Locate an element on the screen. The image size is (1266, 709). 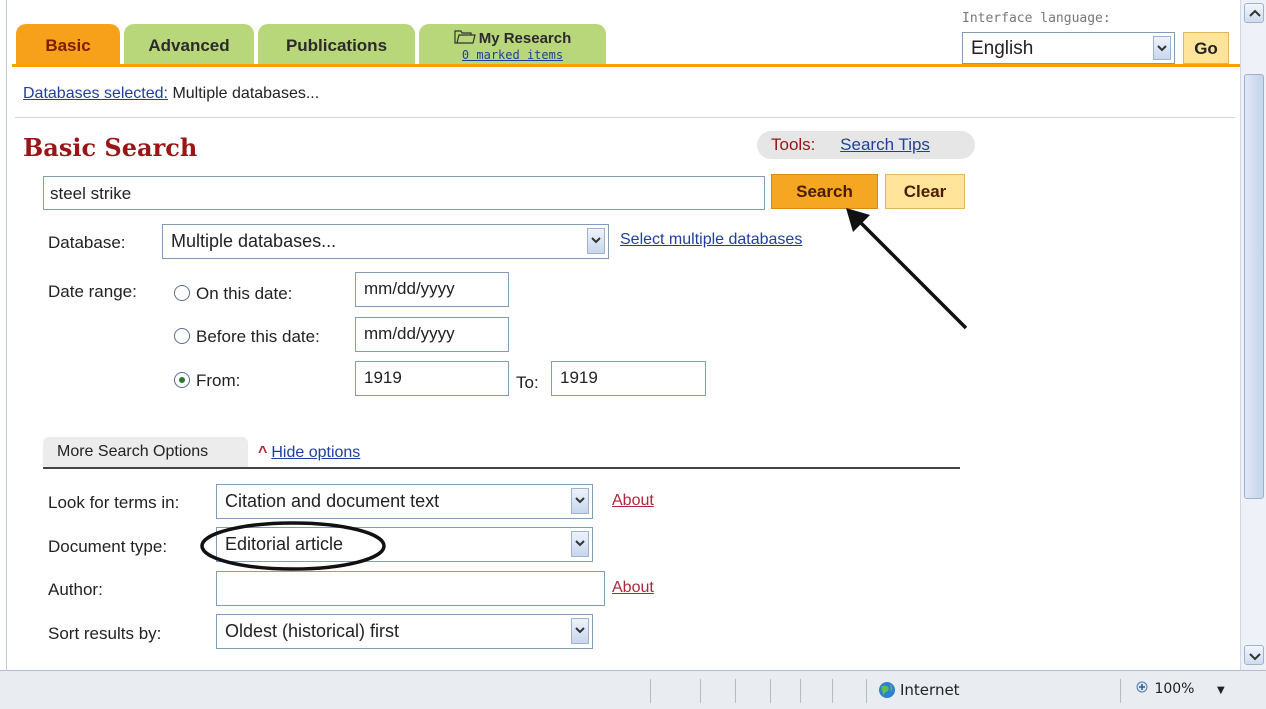
database-label: Database: is located at coordinates (87, 242).